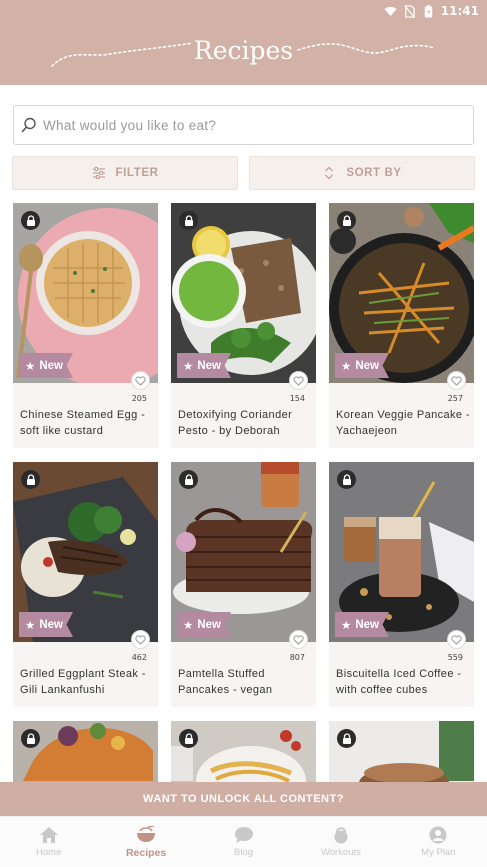 The height and width of the screenshot is (867, 487). I want to click on search-icon, so click(28, 125).